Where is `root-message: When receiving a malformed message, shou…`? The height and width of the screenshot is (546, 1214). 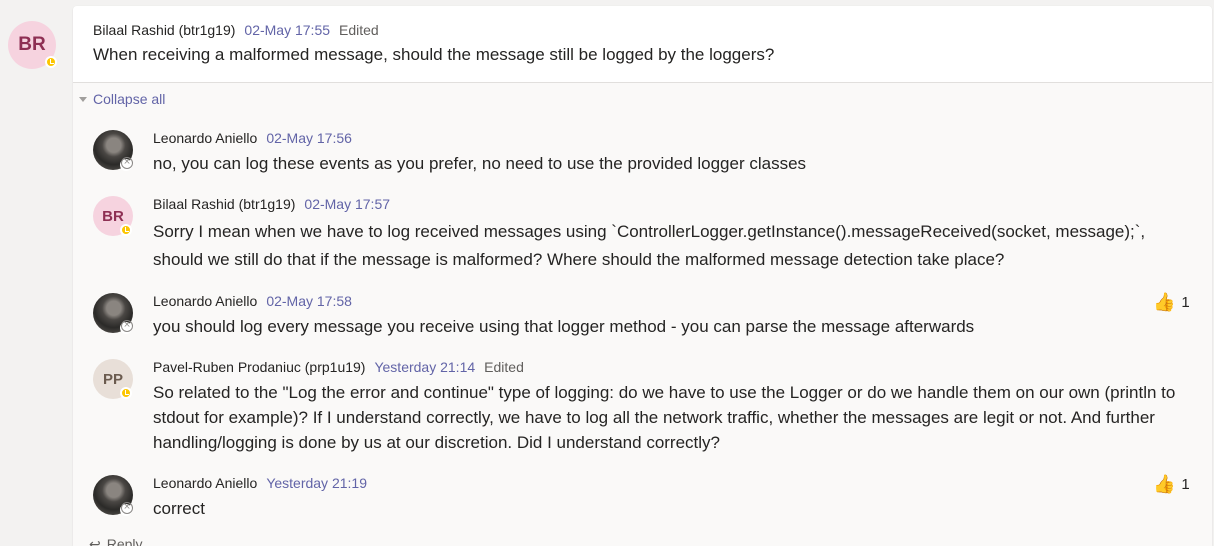 root-message: When receiving a malformed message, shou… is located at coordinates (434, 54).